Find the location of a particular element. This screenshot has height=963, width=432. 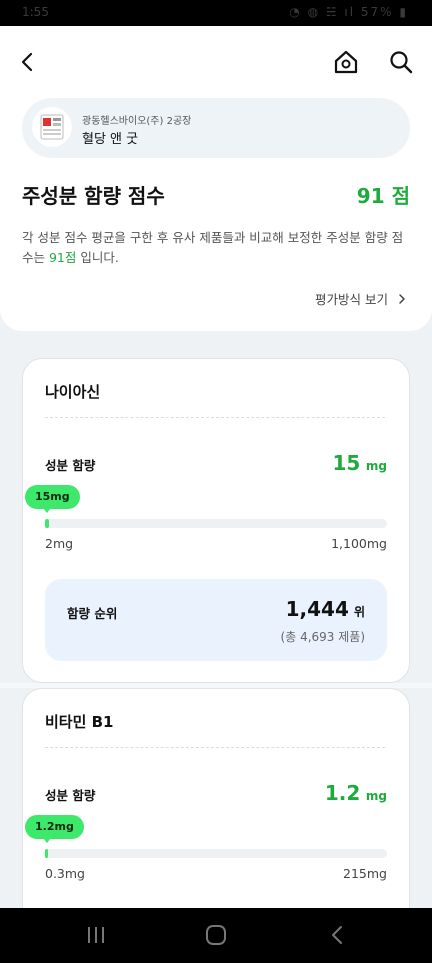

ingredient-name: 나이아신 is located at coordinates (73, 392).